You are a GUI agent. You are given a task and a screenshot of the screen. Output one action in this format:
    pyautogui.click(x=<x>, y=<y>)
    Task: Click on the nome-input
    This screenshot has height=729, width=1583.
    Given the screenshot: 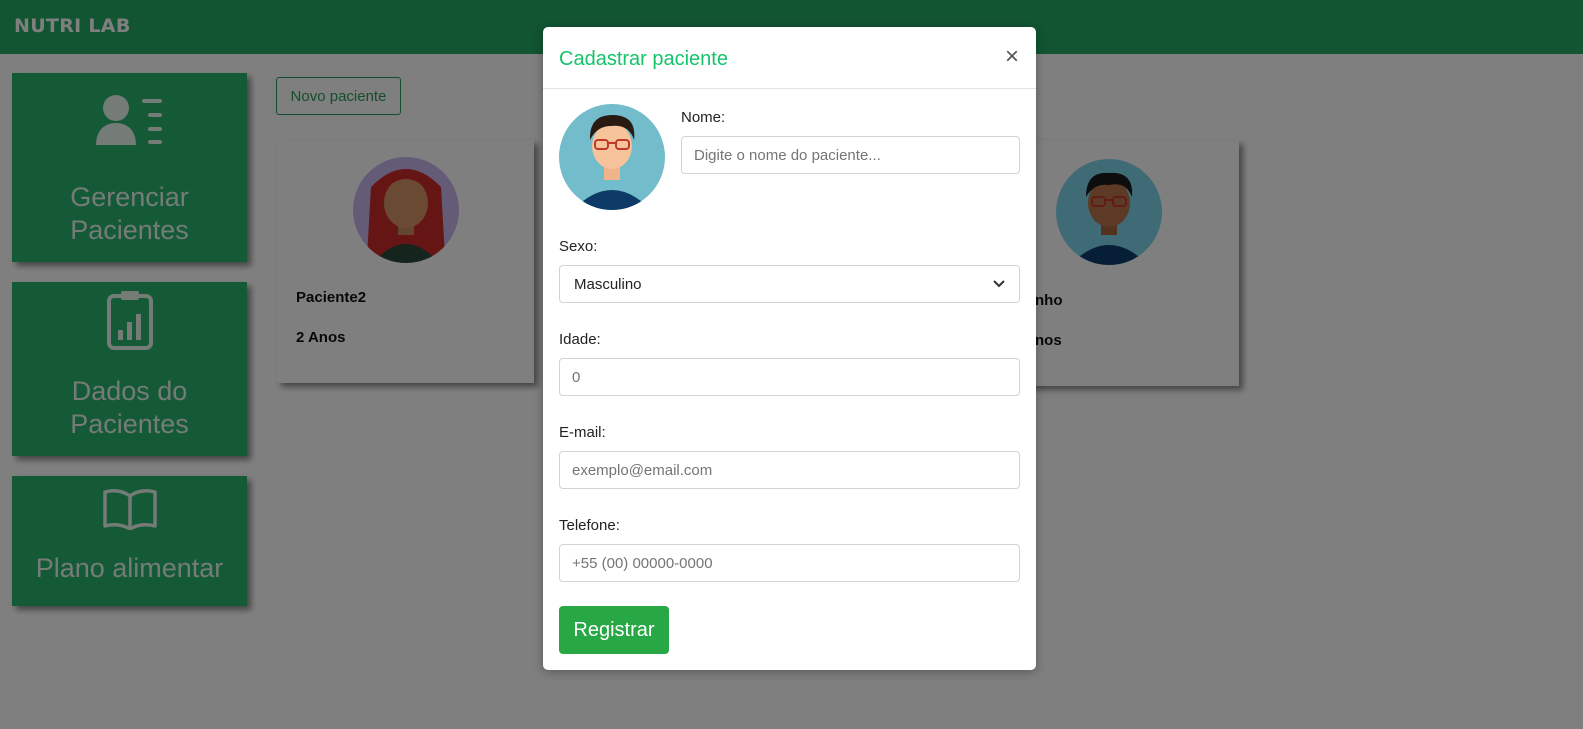 What is the action you would take?
    pyautogui.click(x=850, y=155)
    